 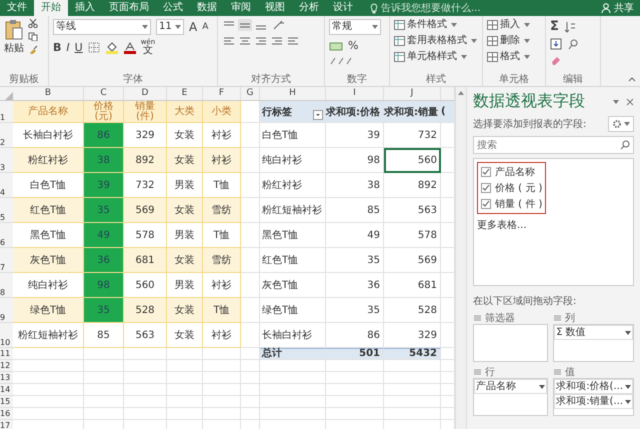 I want to click on pivot-cell: 纯白衬衫, so click(x=293, y=160).